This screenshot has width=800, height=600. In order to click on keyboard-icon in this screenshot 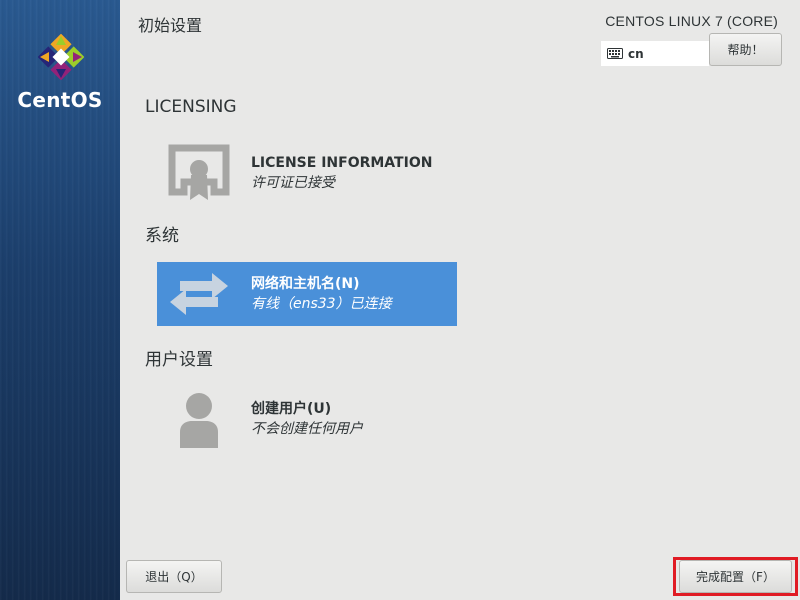, I will do `click(615, 53)`.